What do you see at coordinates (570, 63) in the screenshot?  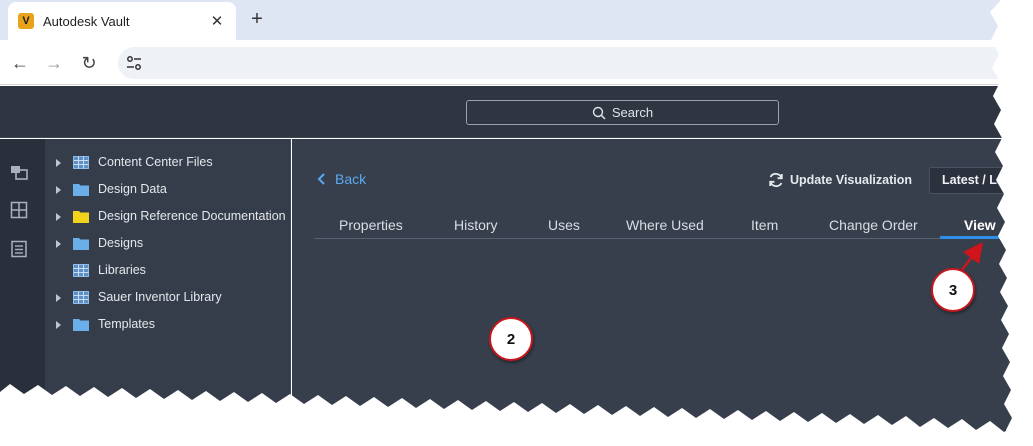 I see `address-bar` at bounding box center [570, 63].